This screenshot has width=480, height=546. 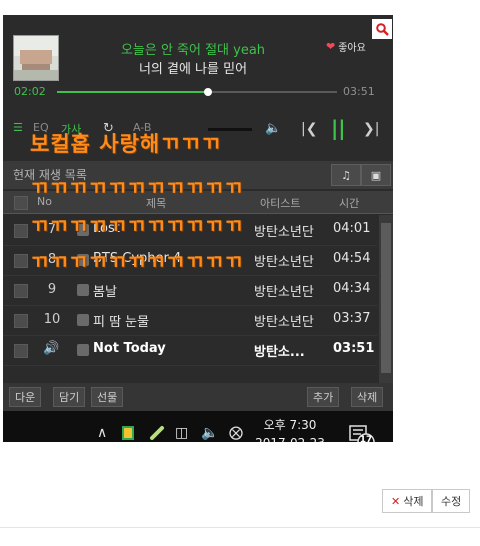 What do you see at coordinates (359, 91) in the screenshot?
I see `total-time: 03:51` at bounding box center [359, 91].